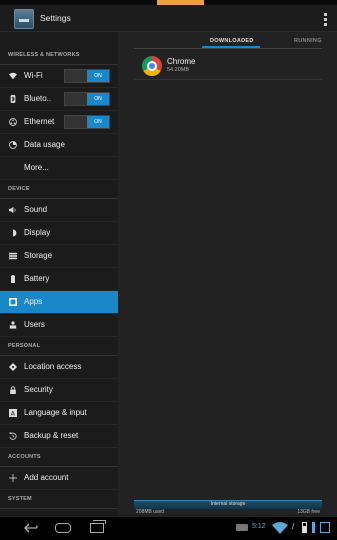 The height and width of the screenshot is (540, 337). Describe the element at coordinates (38, 98) in the screenshot. I see `sidebar-item-label: Blueto..` at that location.